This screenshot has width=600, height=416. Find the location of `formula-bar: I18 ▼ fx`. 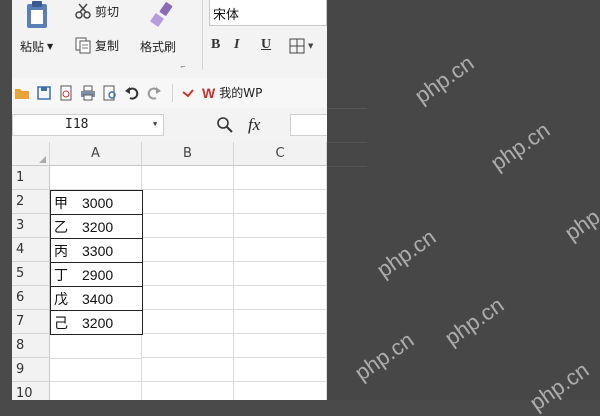

formula-bar: I18 ▼ fx is located at coordinates (169, 125).